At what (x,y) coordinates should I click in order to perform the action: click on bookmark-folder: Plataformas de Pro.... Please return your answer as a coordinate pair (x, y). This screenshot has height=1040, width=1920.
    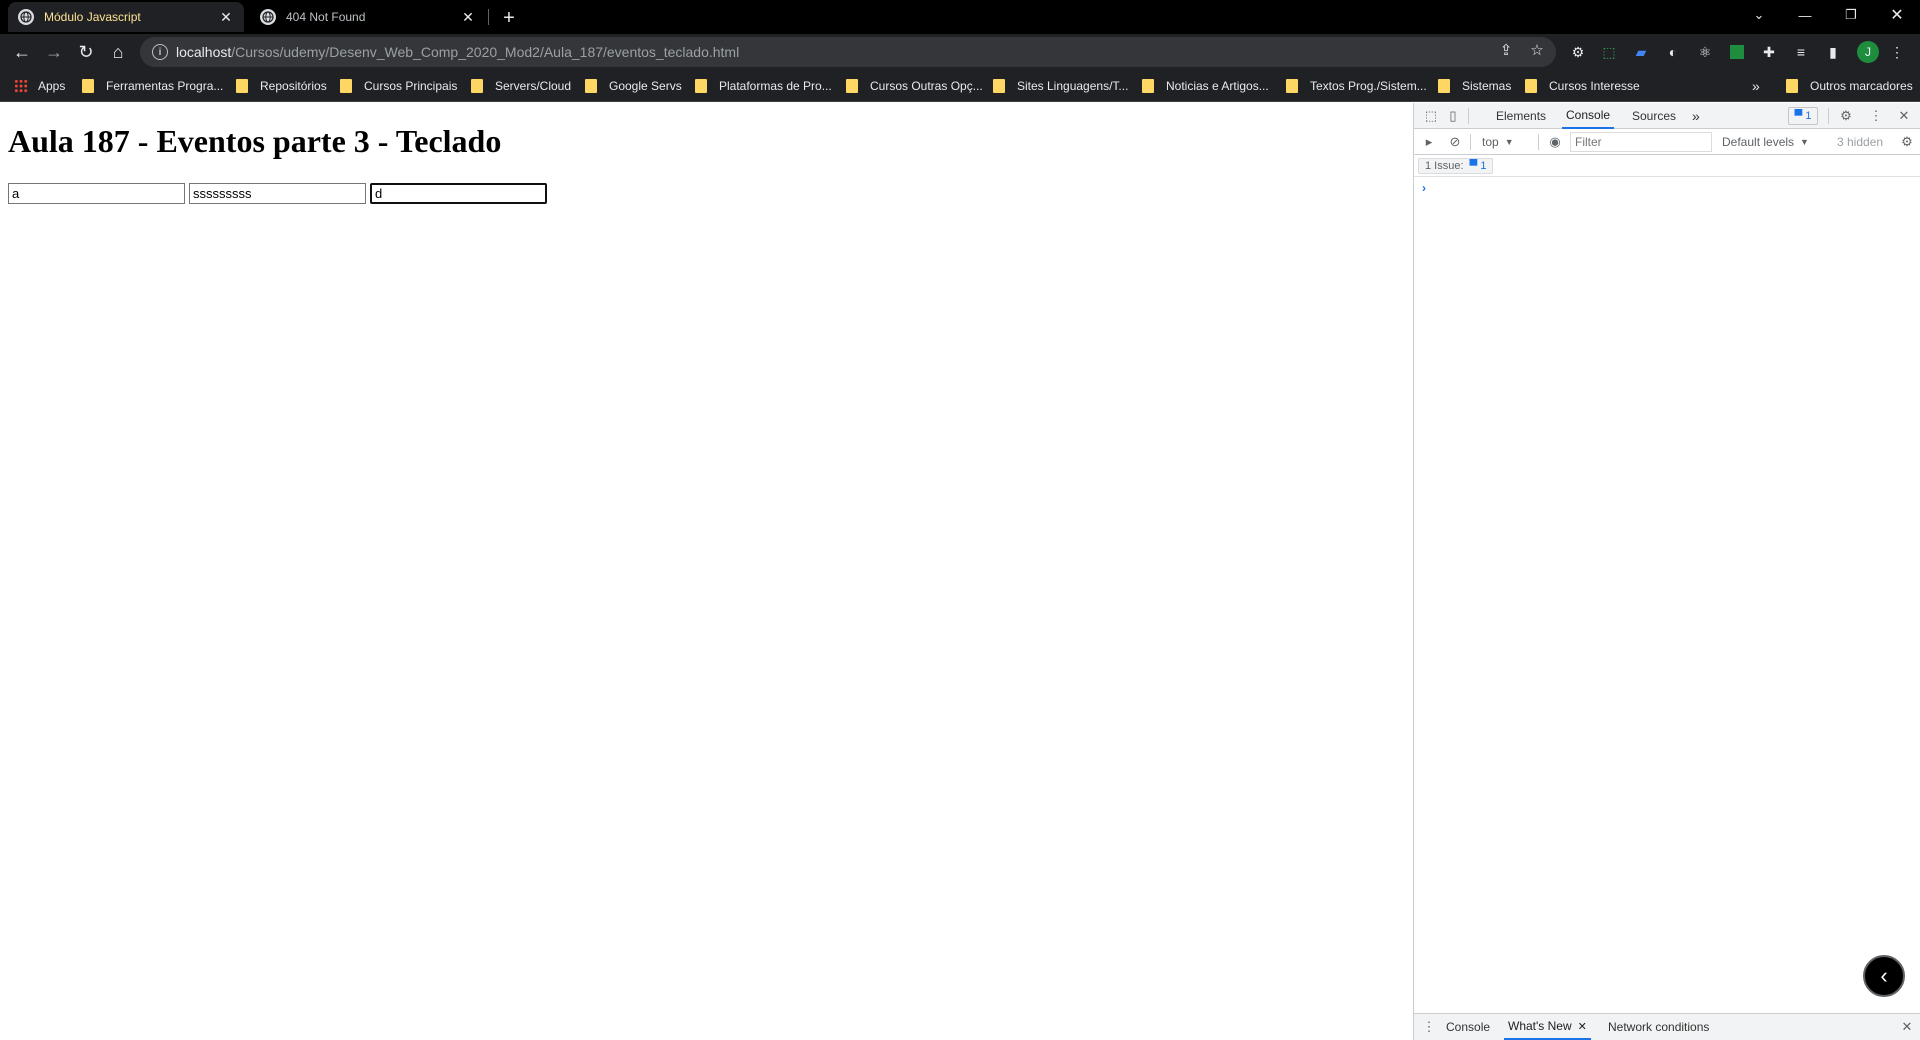
    Looking at the image, I should click on (763, 86).